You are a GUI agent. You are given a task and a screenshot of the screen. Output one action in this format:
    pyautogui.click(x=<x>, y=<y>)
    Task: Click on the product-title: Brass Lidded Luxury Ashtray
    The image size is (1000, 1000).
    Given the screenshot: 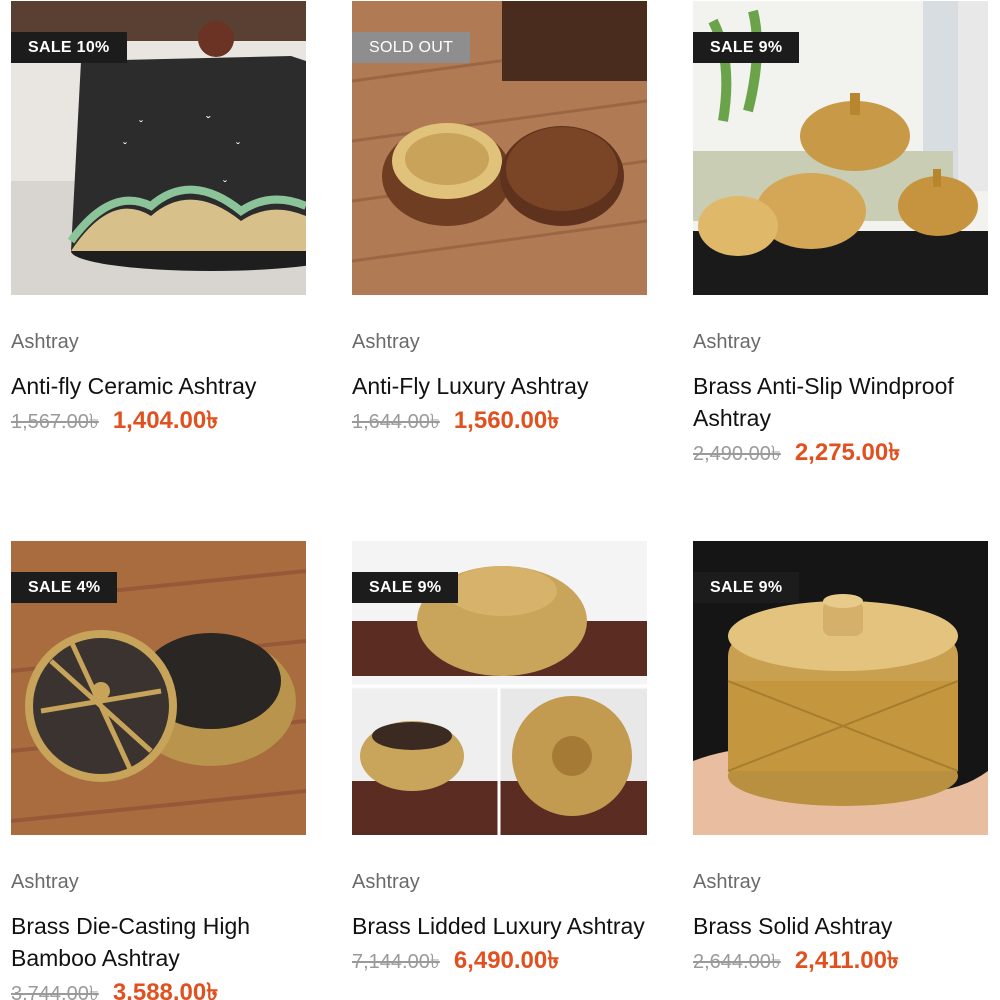 What is the action you would take?
    pyautogui.click(x=500, y=926)
    